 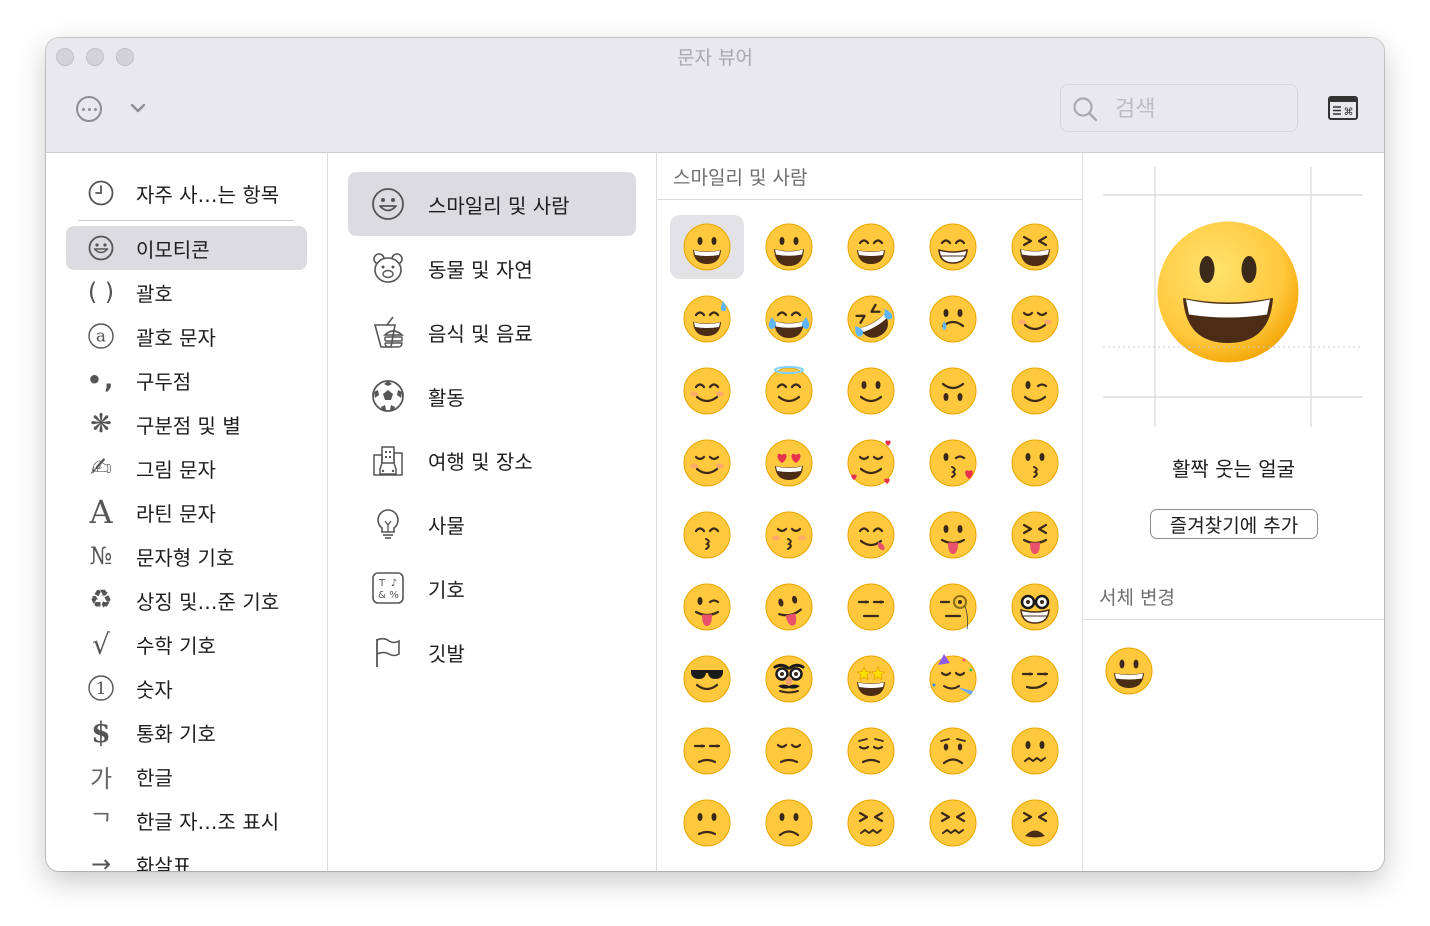 What do you see at coordinates (871, 607) in the screenshot?
I see `emoji-cell-raised-eyebrow` at bounding box center [871, 607].